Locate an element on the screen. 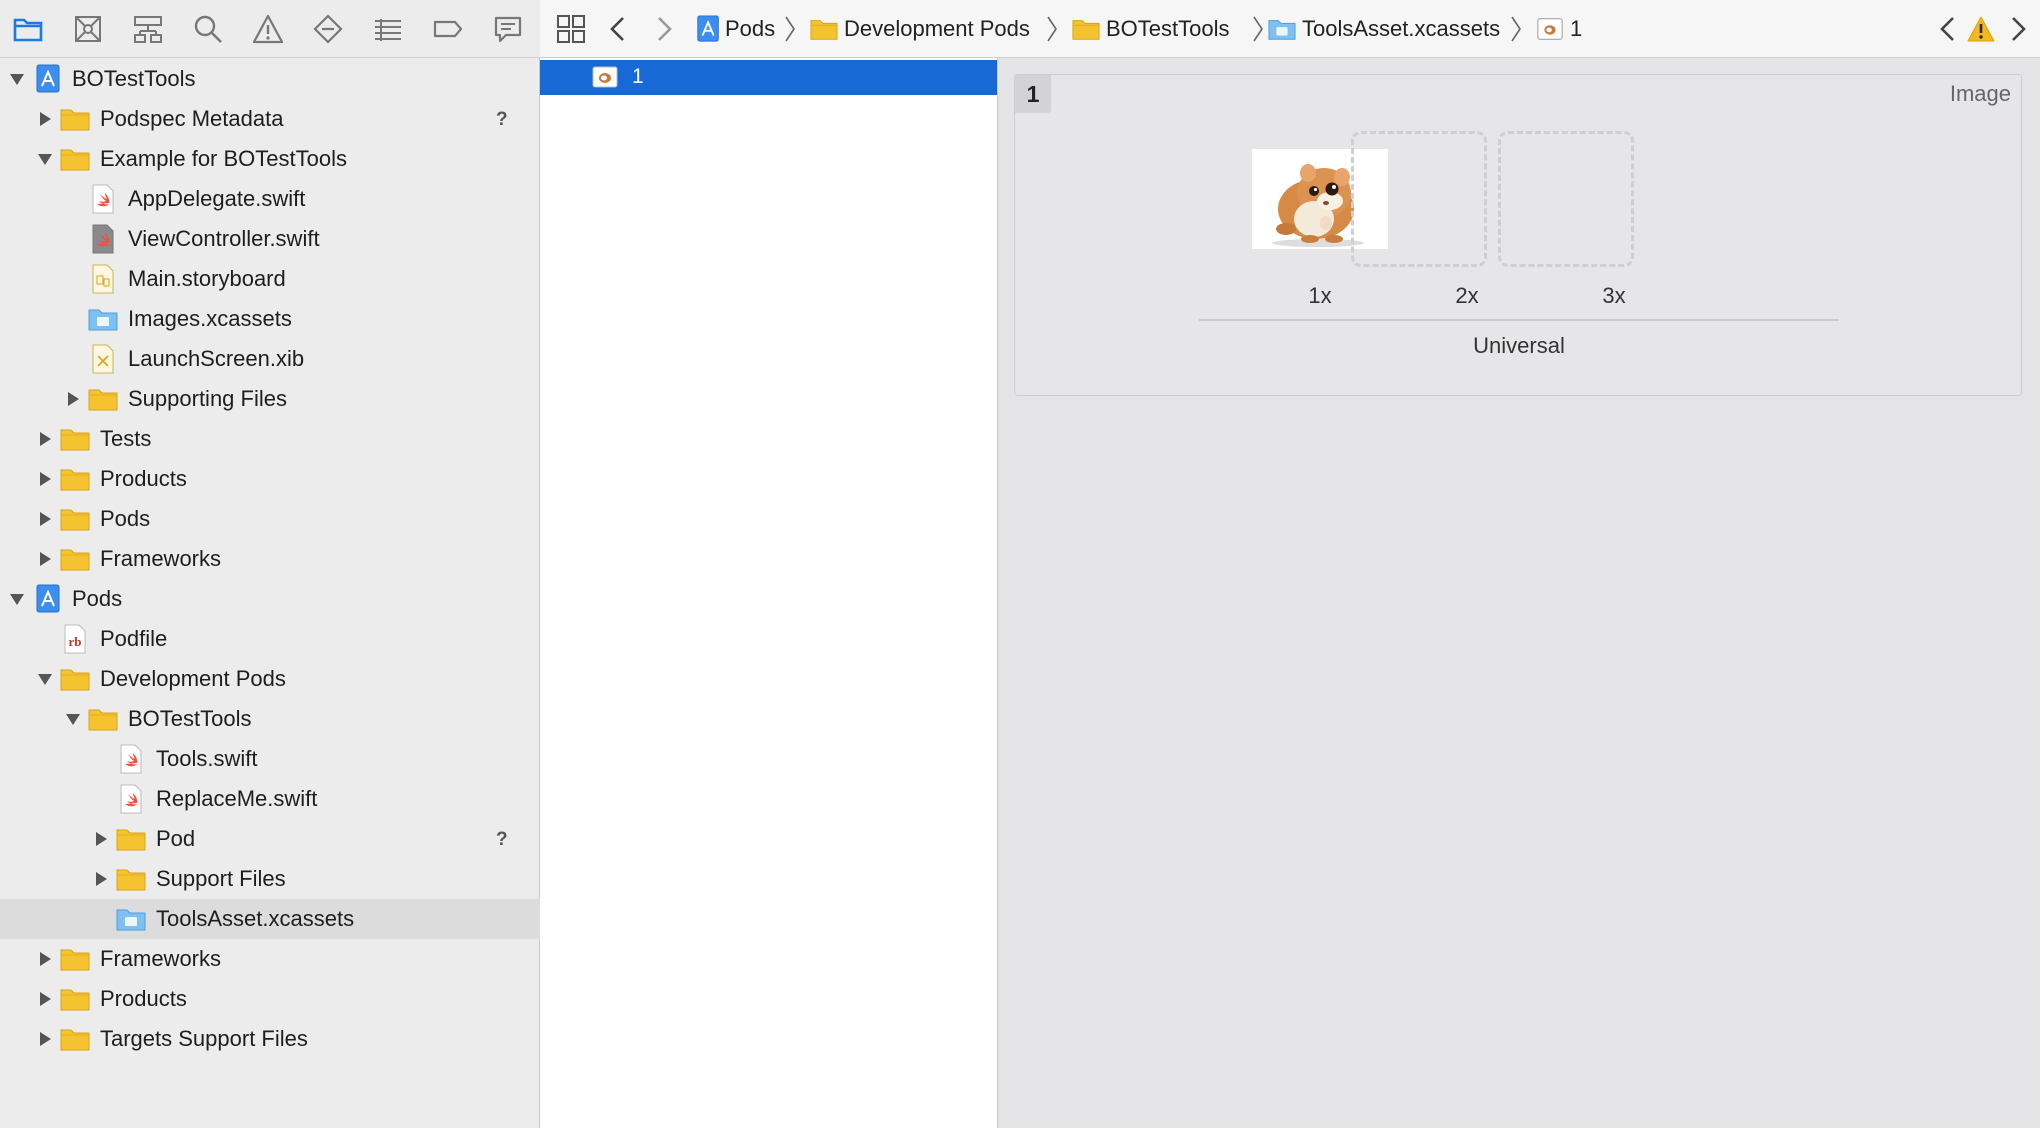 Image resolution: width=2040 pixels, height=1128 pixels. breadcrumb-item-botesttools: BOTestTools is located at coordinates (1168, 29).